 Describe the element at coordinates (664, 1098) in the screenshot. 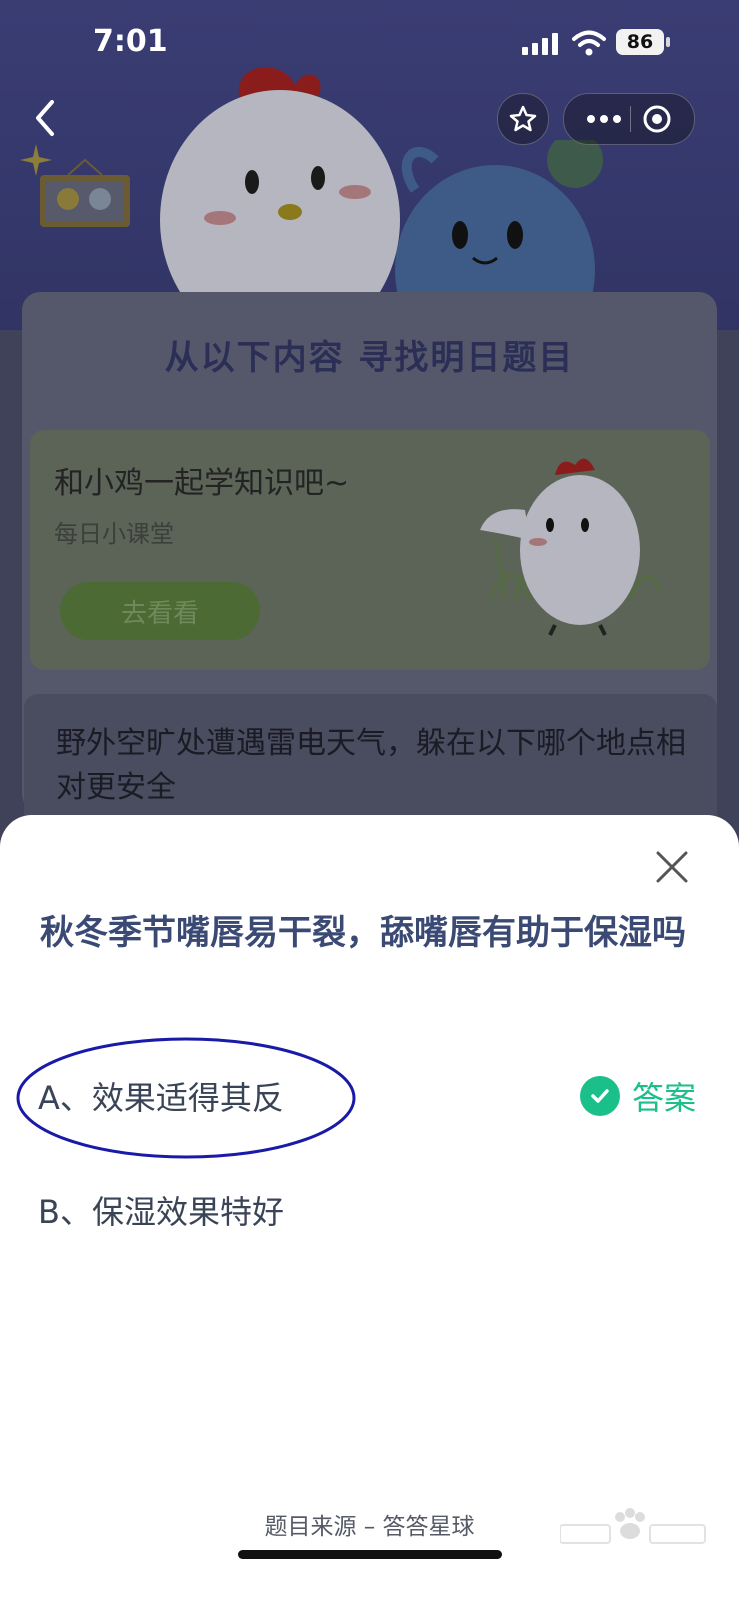

I see `answer-label: 答案` at that location.